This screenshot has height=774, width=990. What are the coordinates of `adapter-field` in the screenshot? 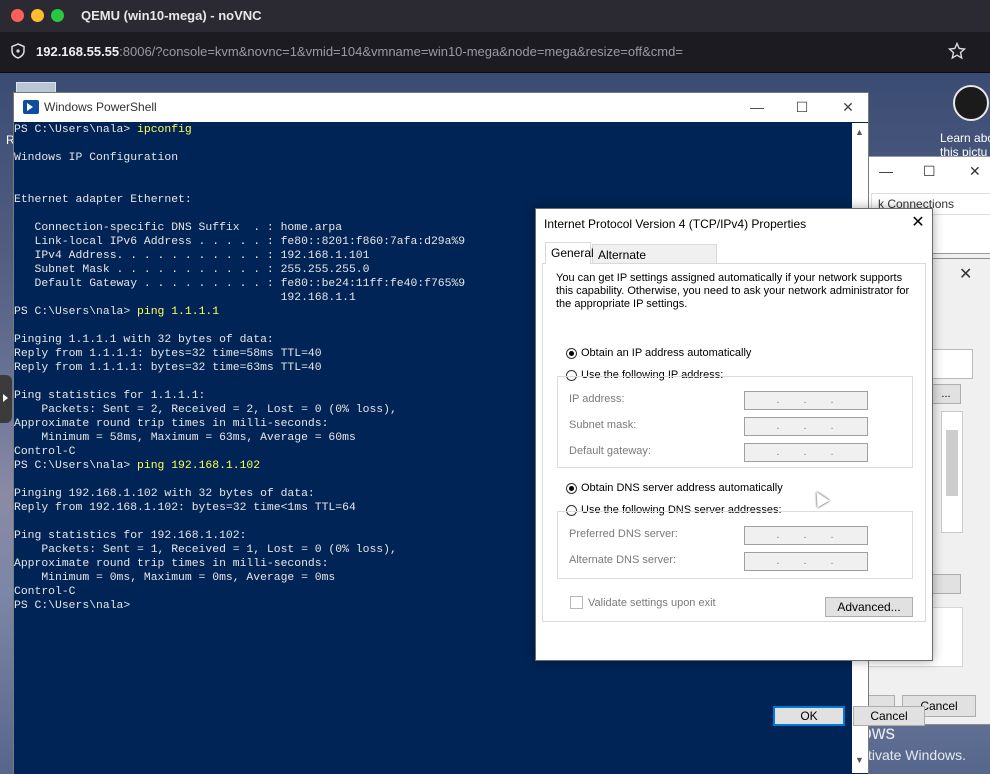 It's located at (952, 364).